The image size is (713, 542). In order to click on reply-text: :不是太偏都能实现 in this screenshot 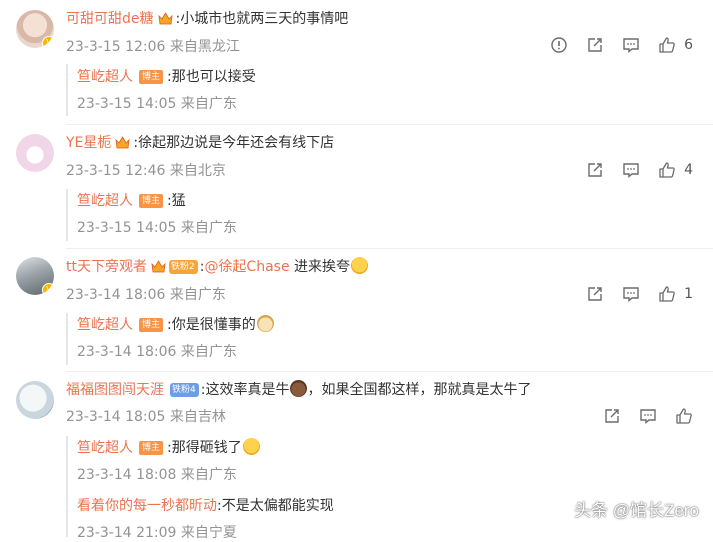, I will do `click(275, 506)`.